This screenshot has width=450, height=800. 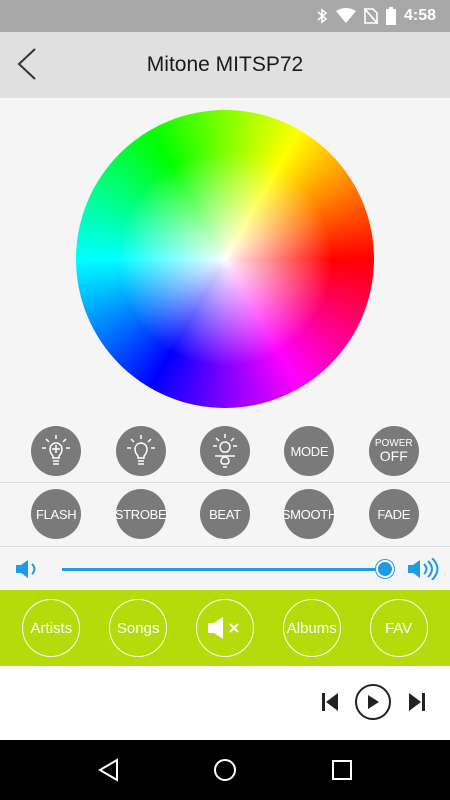 I want to click on flash-button-label: FLASH, so click(x=56, y=514).